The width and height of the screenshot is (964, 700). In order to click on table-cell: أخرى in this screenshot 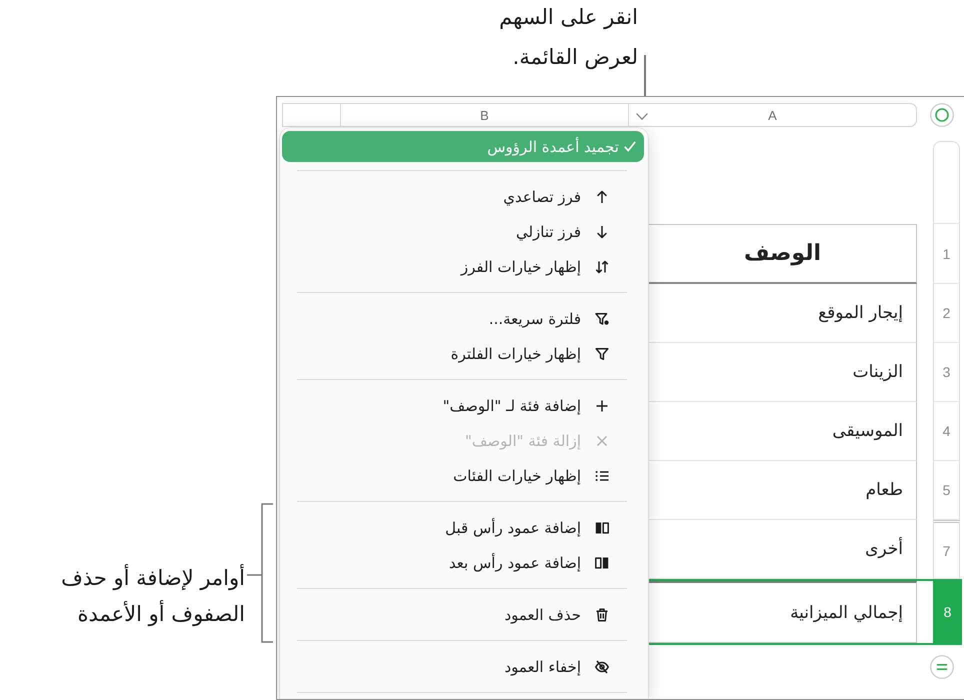, I will do `click(783, 549)`.